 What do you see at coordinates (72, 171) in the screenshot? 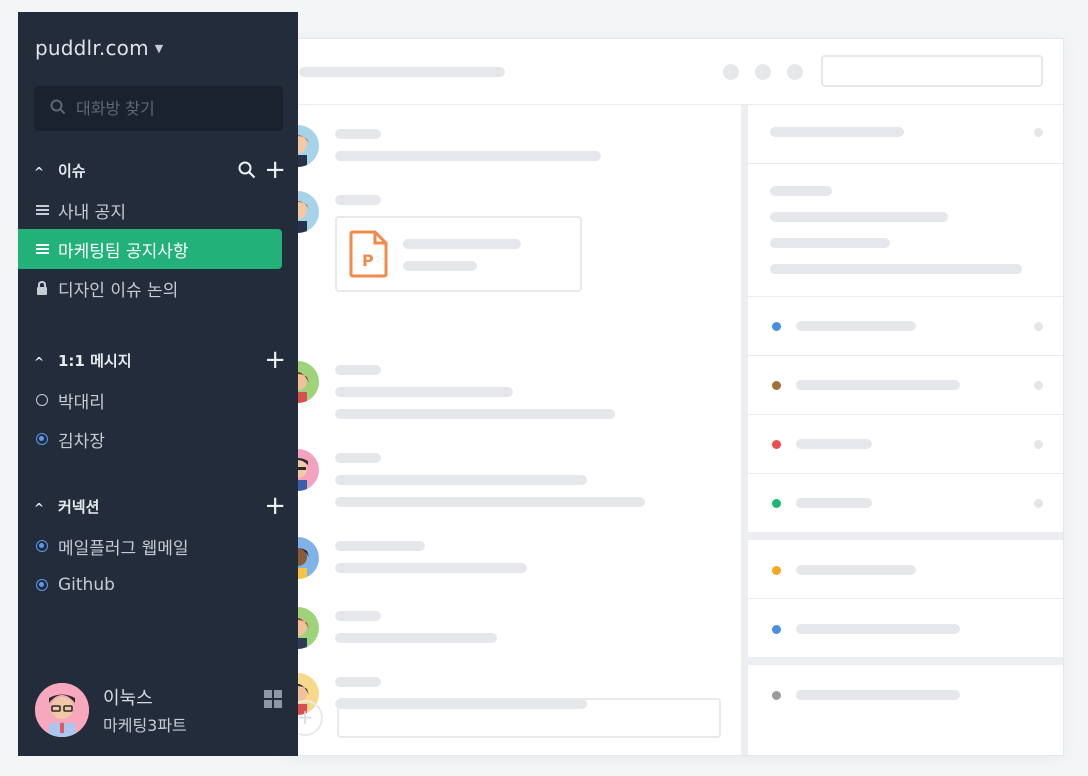
I see `section-issues-title: 이슈` at bounding box center [72, 171].